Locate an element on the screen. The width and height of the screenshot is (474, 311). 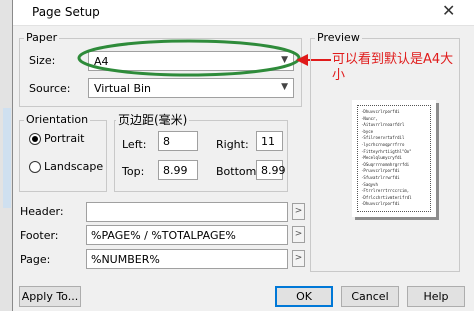
margins-group-label: 页边距(毫米) is located at coordinates (153, 119).